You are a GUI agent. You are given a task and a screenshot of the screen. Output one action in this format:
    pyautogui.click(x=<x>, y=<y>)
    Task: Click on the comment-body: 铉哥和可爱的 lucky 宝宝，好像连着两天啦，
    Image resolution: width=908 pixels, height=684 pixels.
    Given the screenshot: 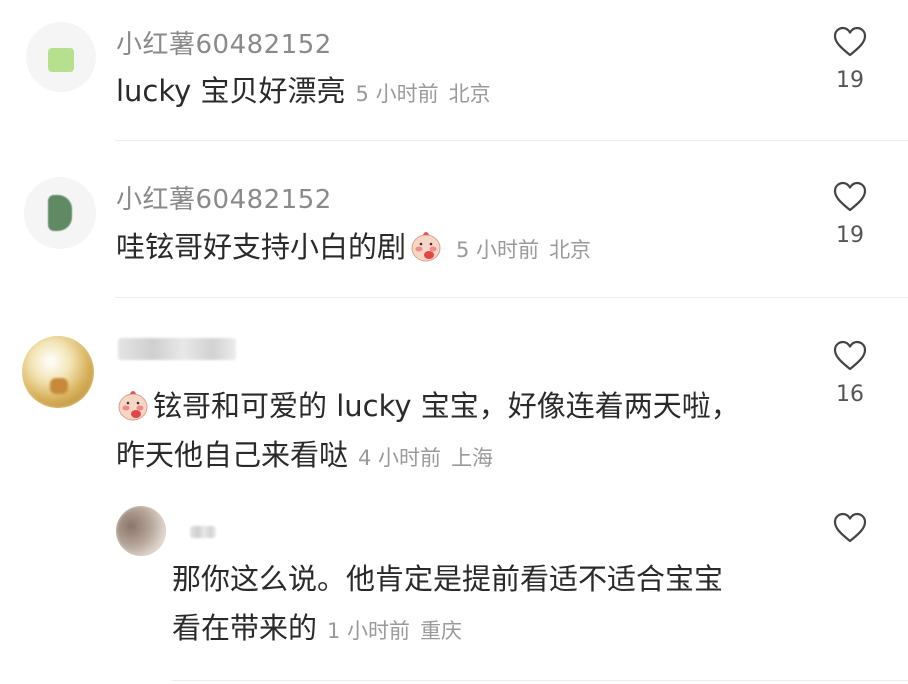 What is the action you would take?
    pyautogui.click(x=446, y=406)
    